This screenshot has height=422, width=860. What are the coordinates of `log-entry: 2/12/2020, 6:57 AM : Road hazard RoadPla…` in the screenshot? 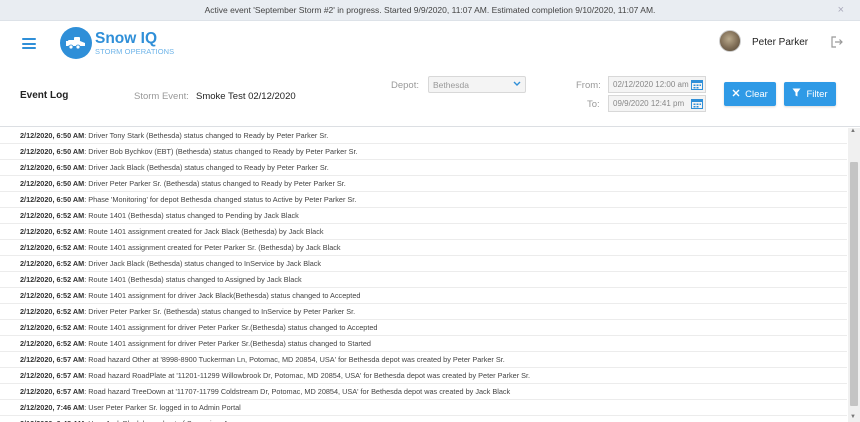 It's located at (423, 376).